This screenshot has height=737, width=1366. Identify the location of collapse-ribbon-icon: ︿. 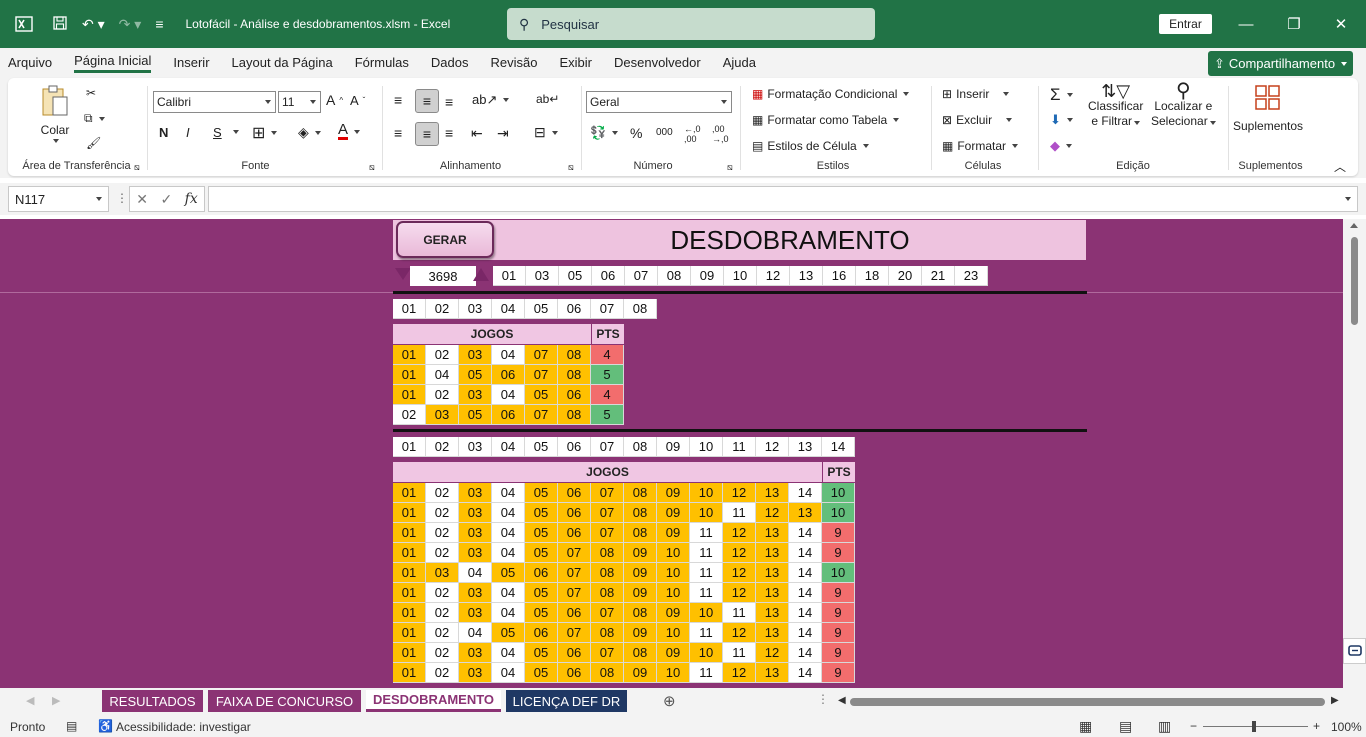
(1340, 166).